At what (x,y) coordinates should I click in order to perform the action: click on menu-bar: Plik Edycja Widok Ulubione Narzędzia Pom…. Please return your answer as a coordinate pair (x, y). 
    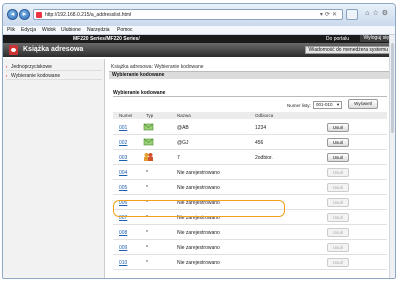
    Looking at the image, I should click on (199, 30).